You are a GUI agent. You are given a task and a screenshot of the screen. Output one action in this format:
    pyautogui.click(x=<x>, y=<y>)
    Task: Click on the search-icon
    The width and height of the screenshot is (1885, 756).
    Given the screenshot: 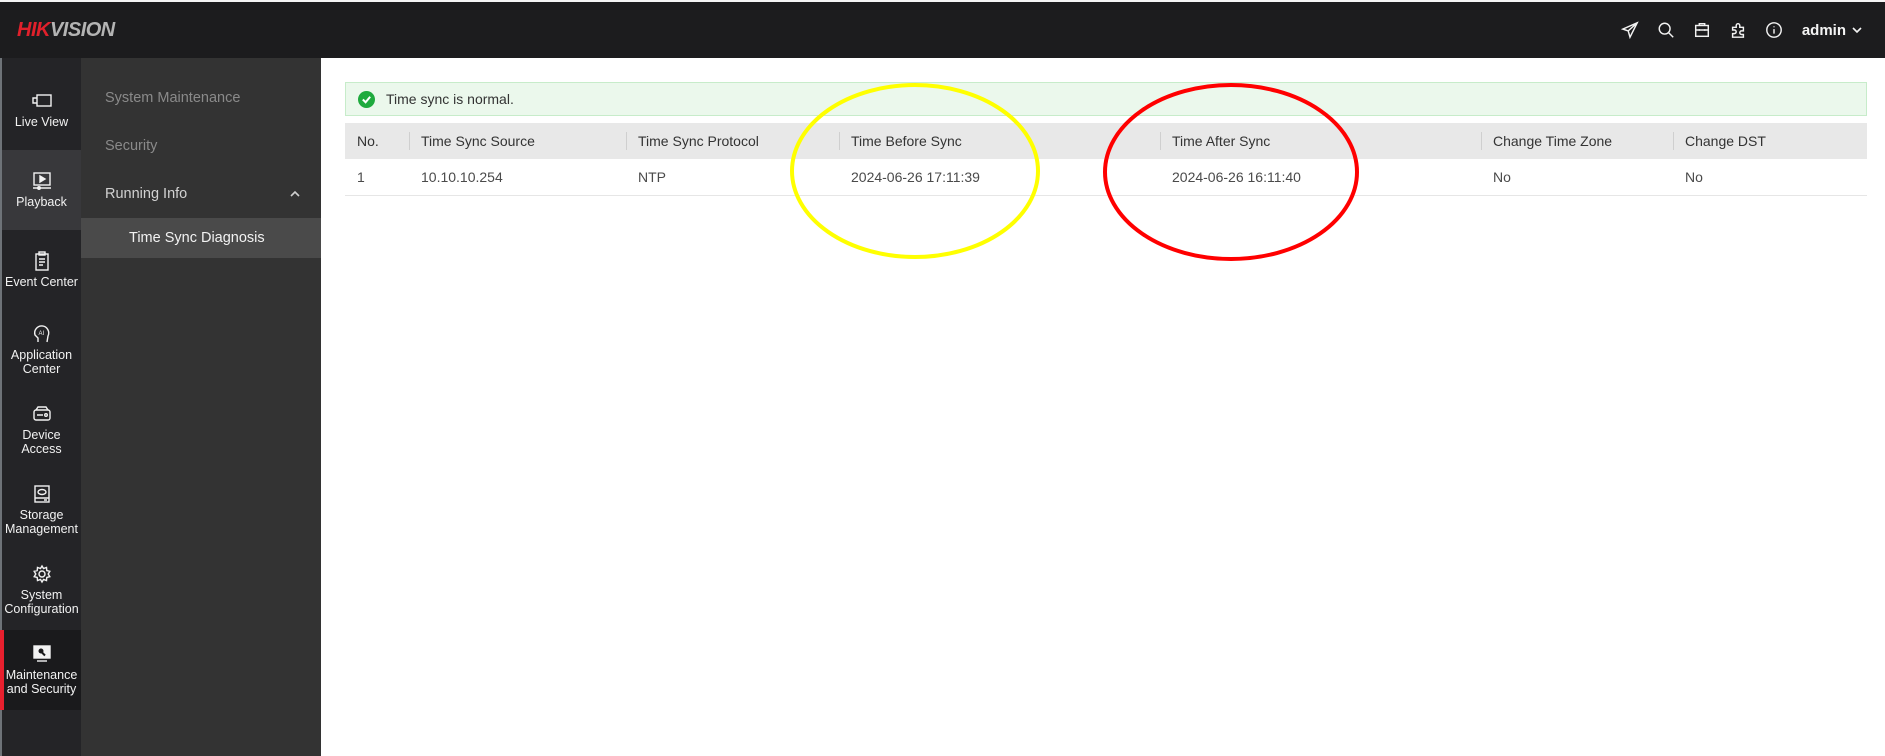 What is the action you would take?
    pyautogui.click(x=1666, y=30)
    